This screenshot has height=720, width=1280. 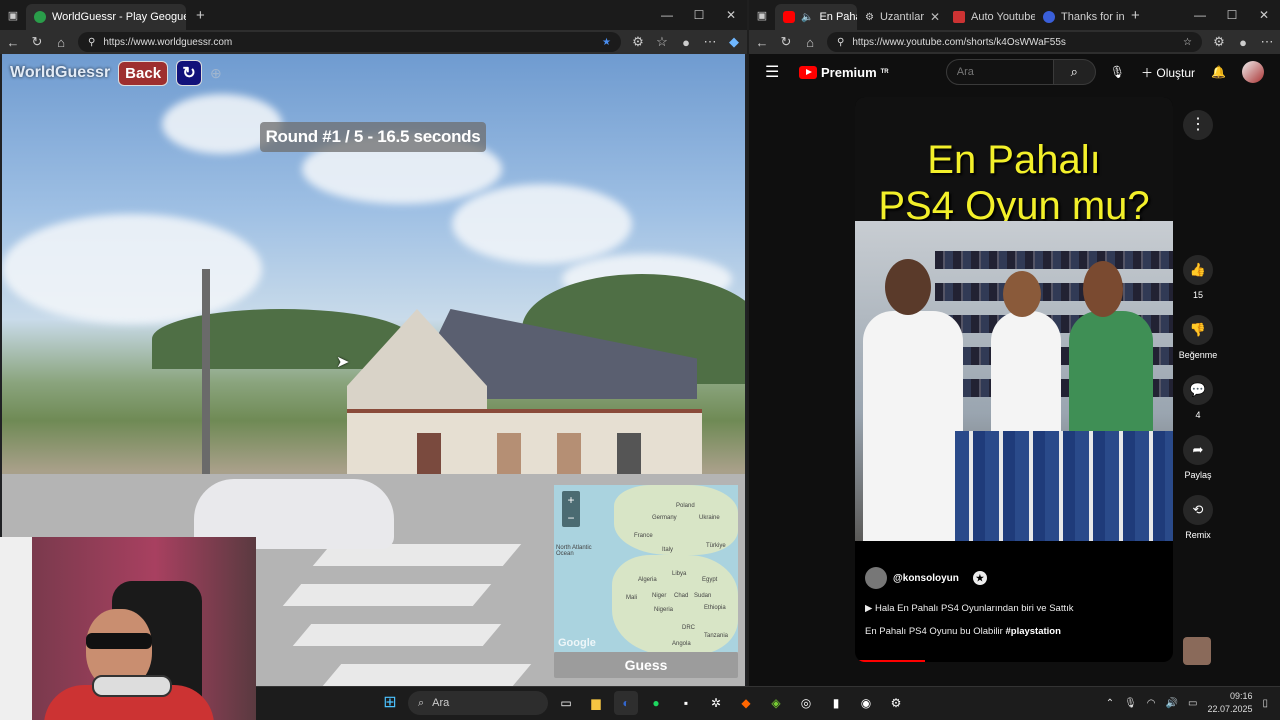 What do you see at coordinates (901, 17) in the screenshot?
I see `tab-extensions: ⚙ Uzantılar ✕` at bounding box center [901, 17].